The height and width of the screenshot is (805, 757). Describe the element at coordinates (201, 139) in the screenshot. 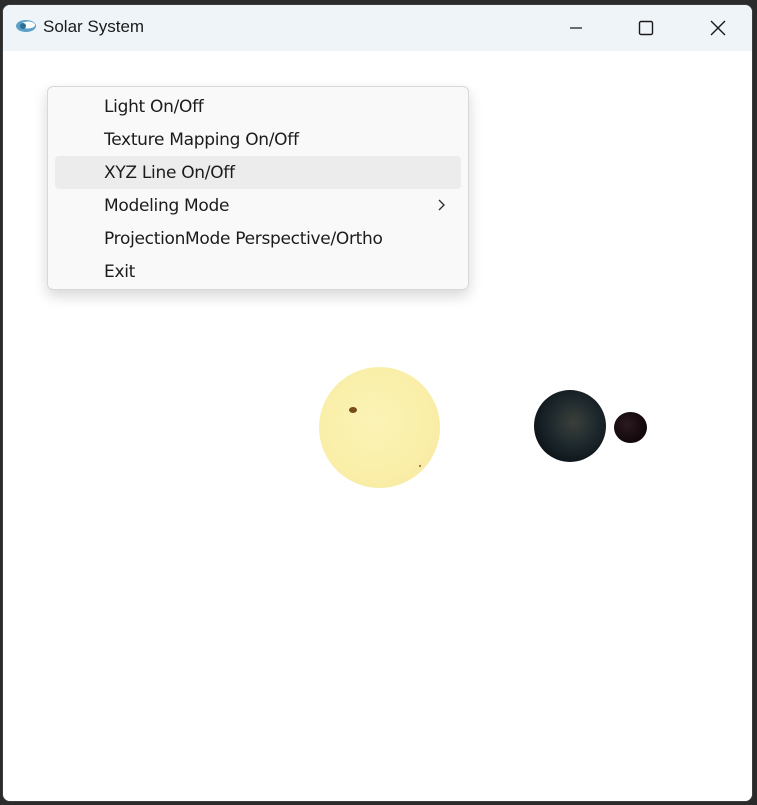

I see `menu-item-label: Texture Mapping On/Off` at that location.